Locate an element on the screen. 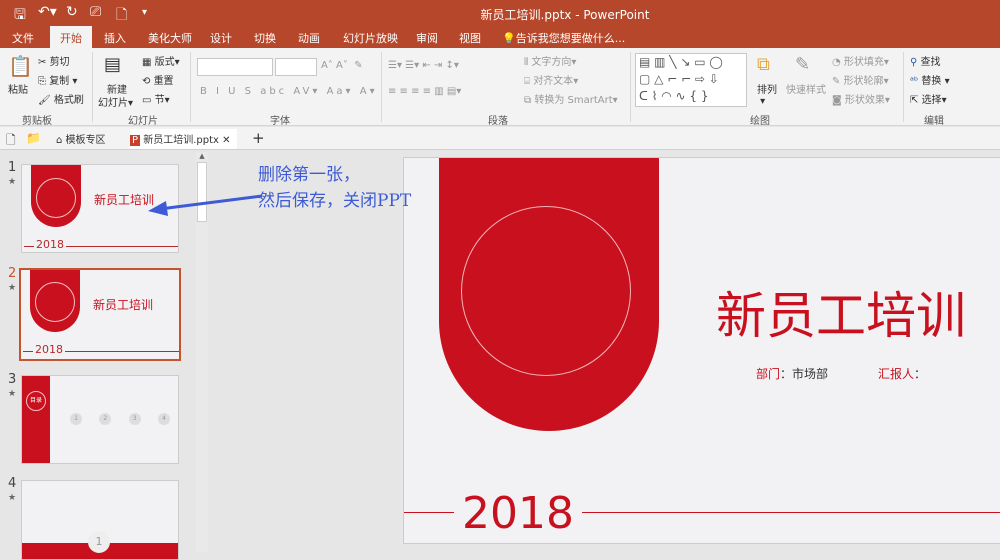 Image resolution: width=1000 pixels, height=560 pixels. group-slides-label: 幻灯片 is located at coordinates (143, 121).